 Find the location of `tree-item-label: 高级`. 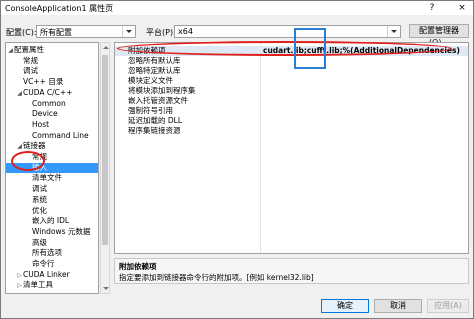

tree-item-label: 高级 is located at coordinates (39, 242).